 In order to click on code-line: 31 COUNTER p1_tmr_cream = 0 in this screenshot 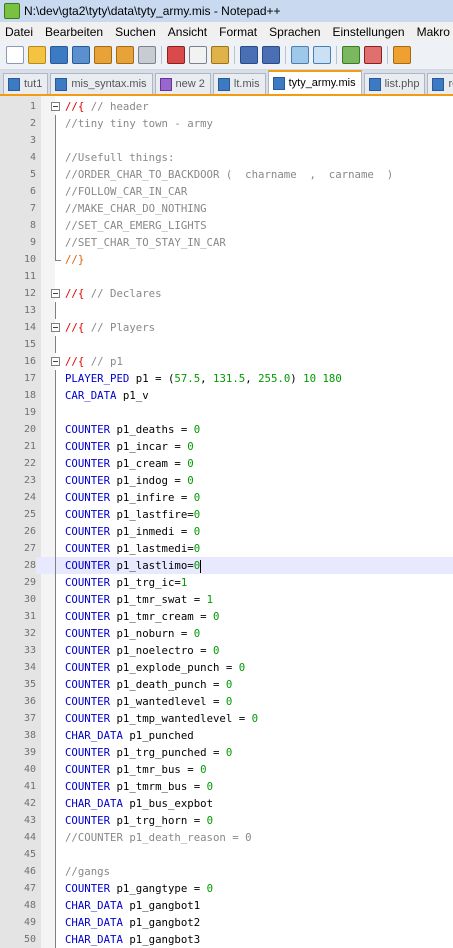, I will do `click(226, 616)`.